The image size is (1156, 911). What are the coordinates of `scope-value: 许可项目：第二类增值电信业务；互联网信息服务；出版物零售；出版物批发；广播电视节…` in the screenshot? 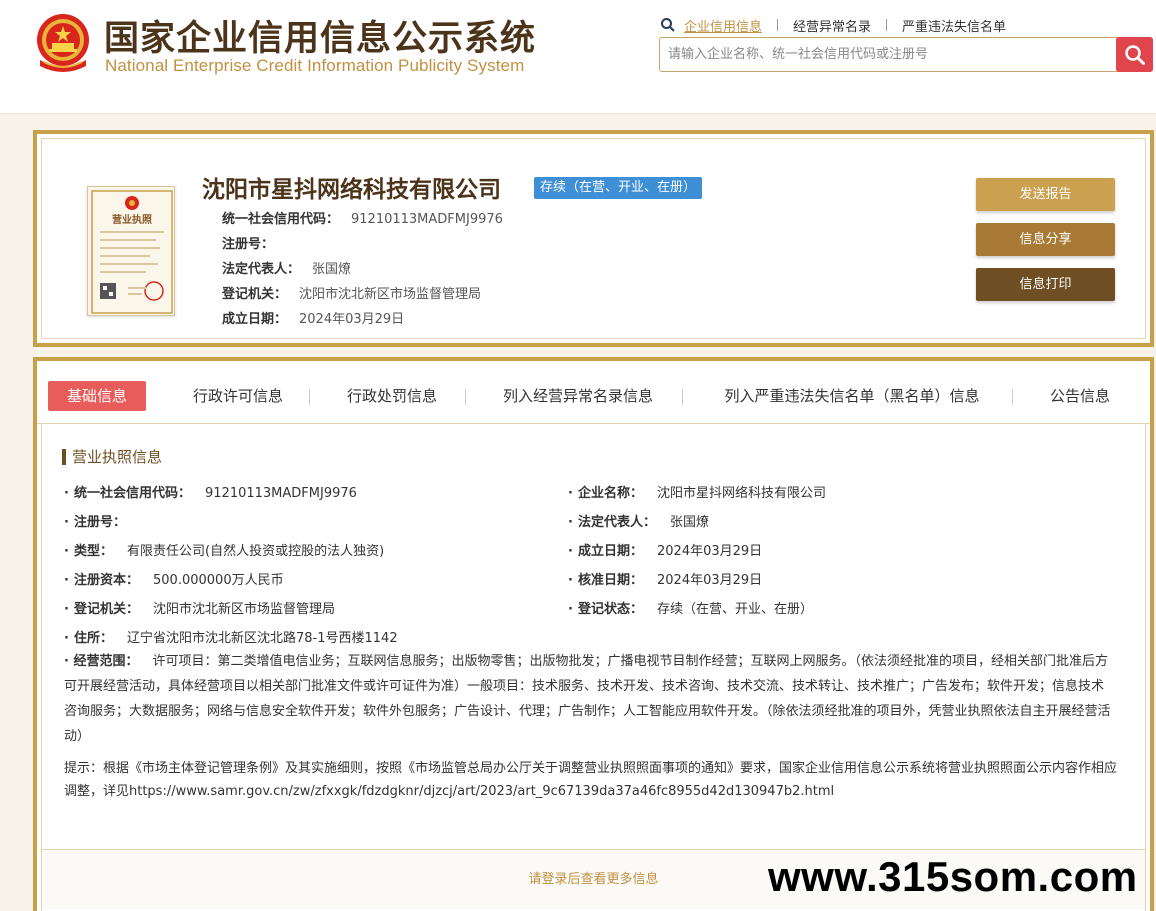 It's located at (587, 699).